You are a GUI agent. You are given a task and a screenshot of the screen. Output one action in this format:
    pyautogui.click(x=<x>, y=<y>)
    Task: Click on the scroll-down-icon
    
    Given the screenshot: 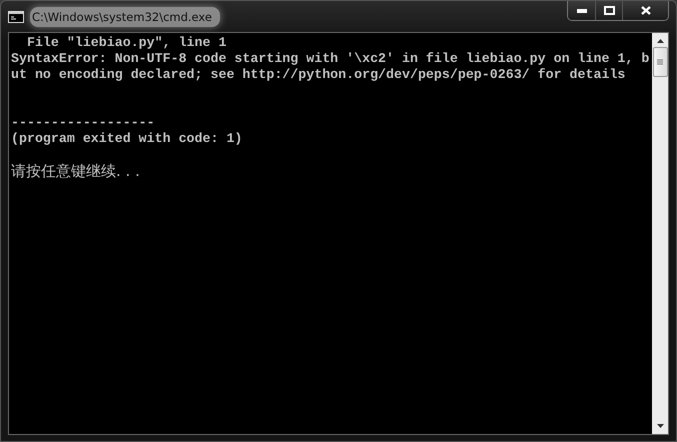 What is the action you would take?
    pyautogui.click(x=660, y=426)
    